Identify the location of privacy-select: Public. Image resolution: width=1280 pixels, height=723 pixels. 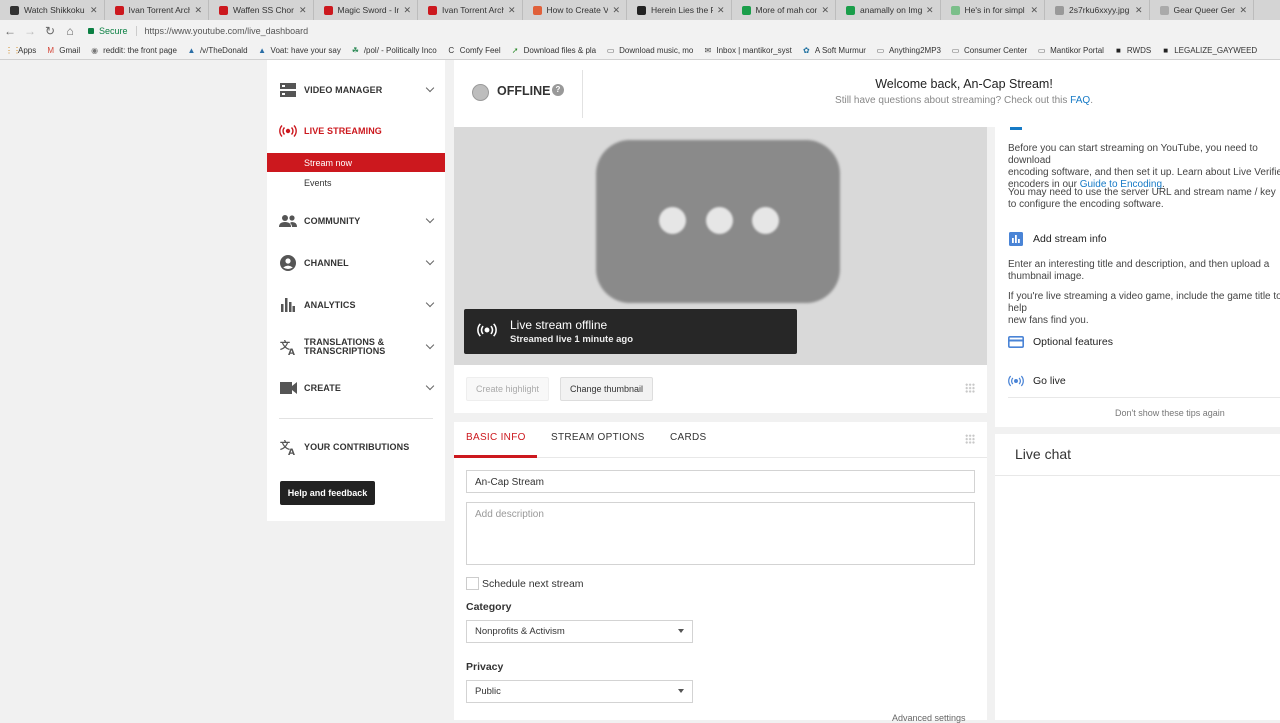
(579, 691).